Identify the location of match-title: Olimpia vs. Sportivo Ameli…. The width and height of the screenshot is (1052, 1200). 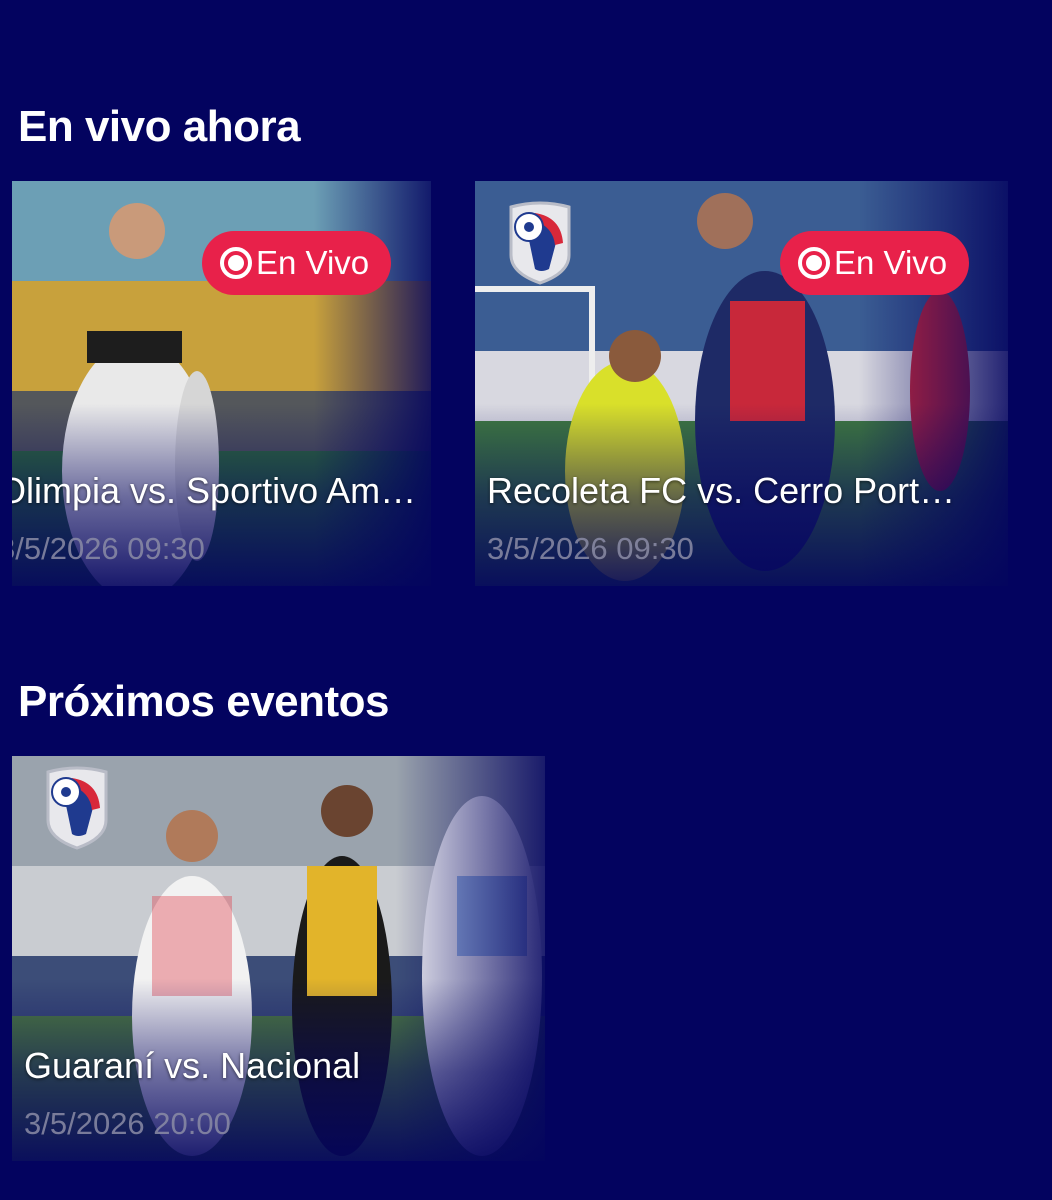
(217, 490).